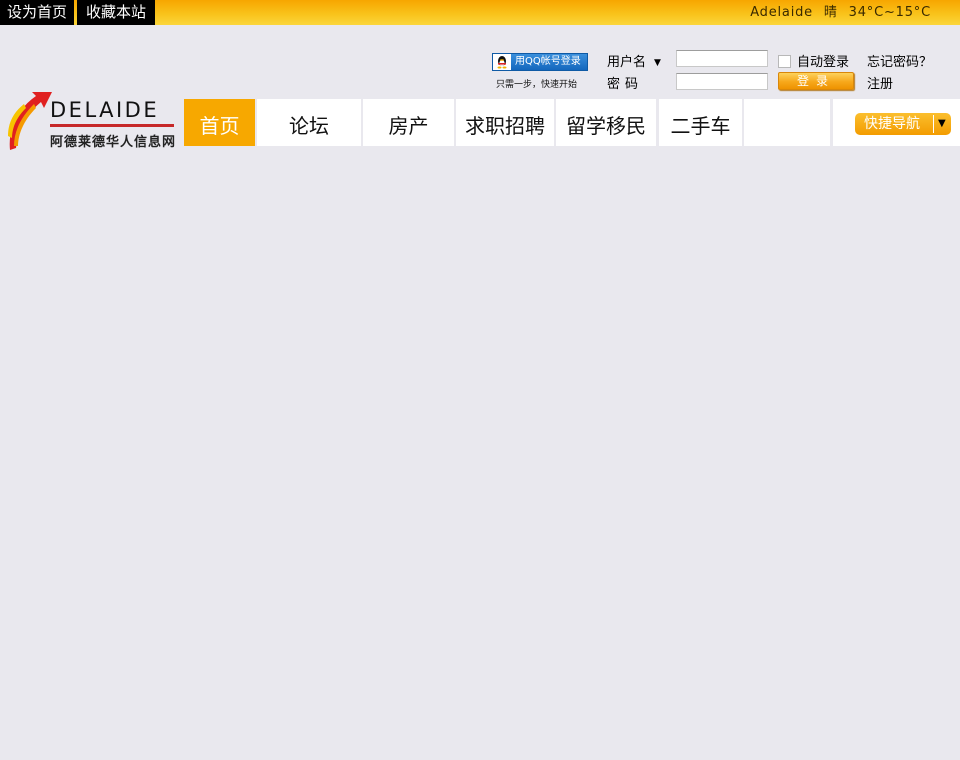  What do you see at coordinates (480, 12) in the screenshot?
I see `top-bar: 设为首页 收藏本站 Adelaide 晴 34°C~15°C` at bounding box center [480, 12].